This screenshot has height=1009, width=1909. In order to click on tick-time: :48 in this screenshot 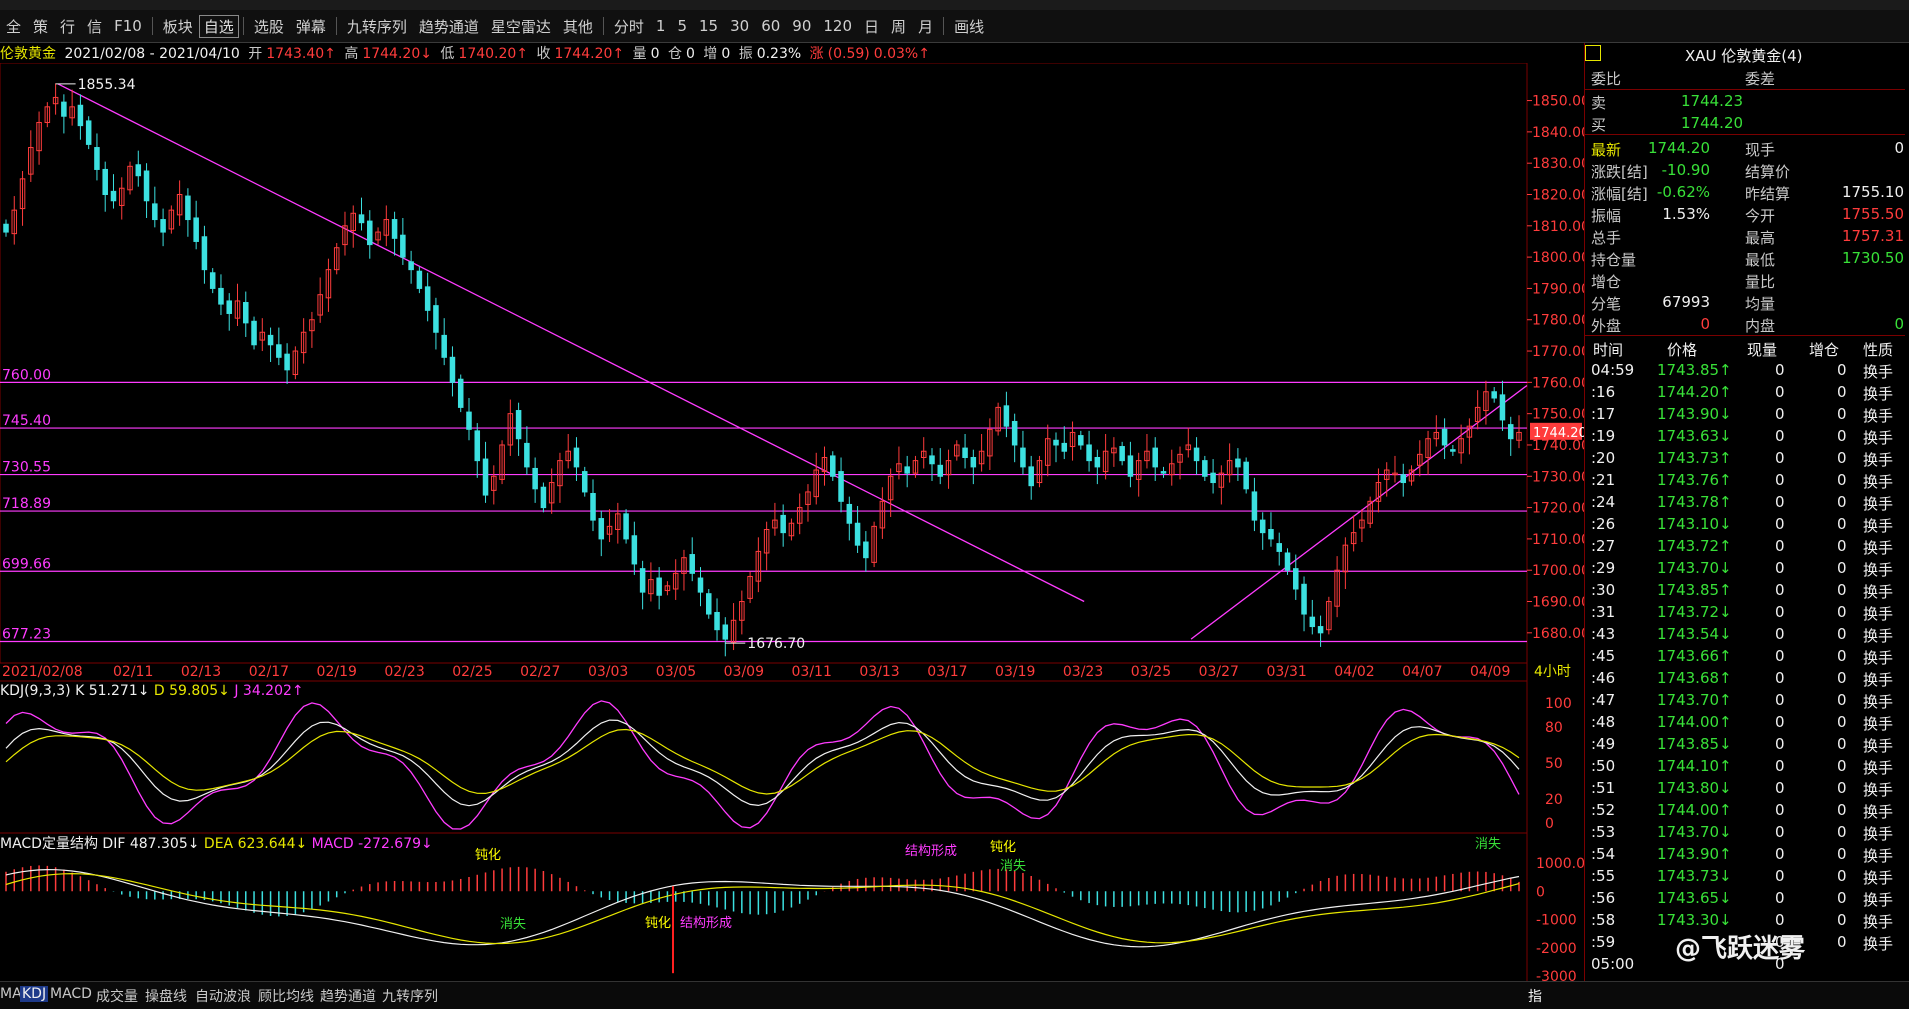, I will do `click(1603, 722)`.